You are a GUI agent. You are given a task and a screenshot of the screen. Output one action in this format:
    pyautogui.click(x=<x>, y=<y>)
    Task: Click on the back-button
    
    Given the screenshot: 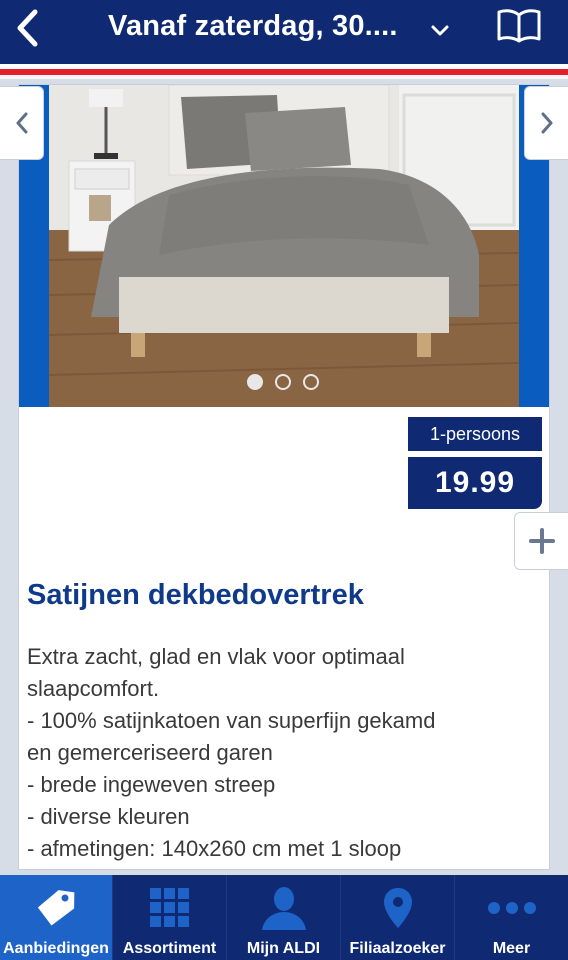 What is the action you would take?
    pyautogui.click(x=28, y=28)
    